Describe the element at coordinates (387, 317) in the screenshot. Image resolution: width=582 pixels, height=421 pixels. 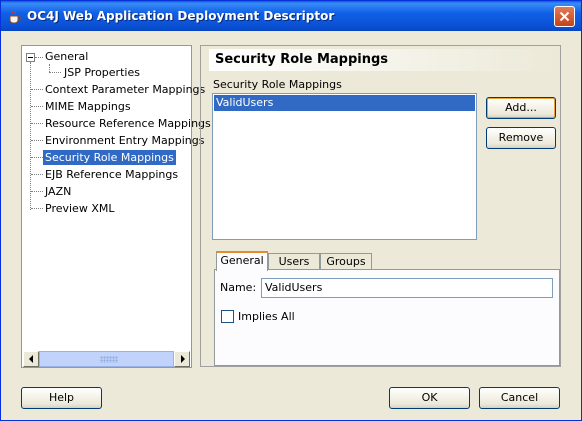
I see `general-tab-page: Name: ValidUsers Implies All` at that location.